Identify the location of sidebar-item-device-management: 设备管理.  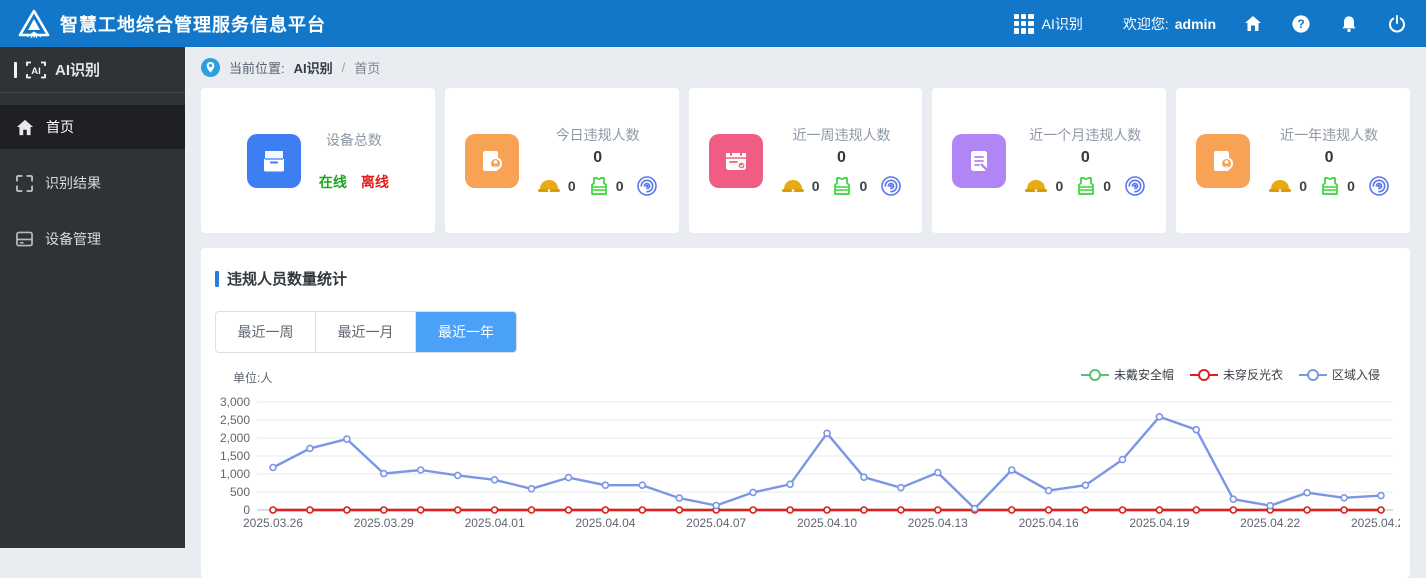
(92, 239).